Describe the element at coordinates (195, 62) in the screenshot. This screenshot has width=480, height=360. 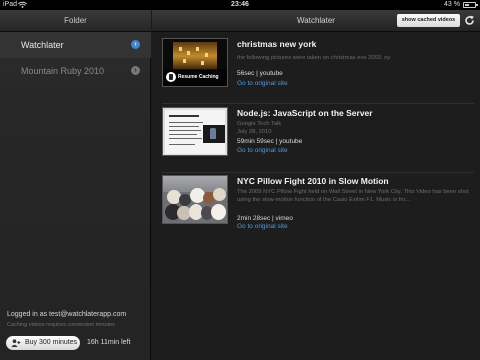
I see `video-thumbnail: Resume Caching` at that location.